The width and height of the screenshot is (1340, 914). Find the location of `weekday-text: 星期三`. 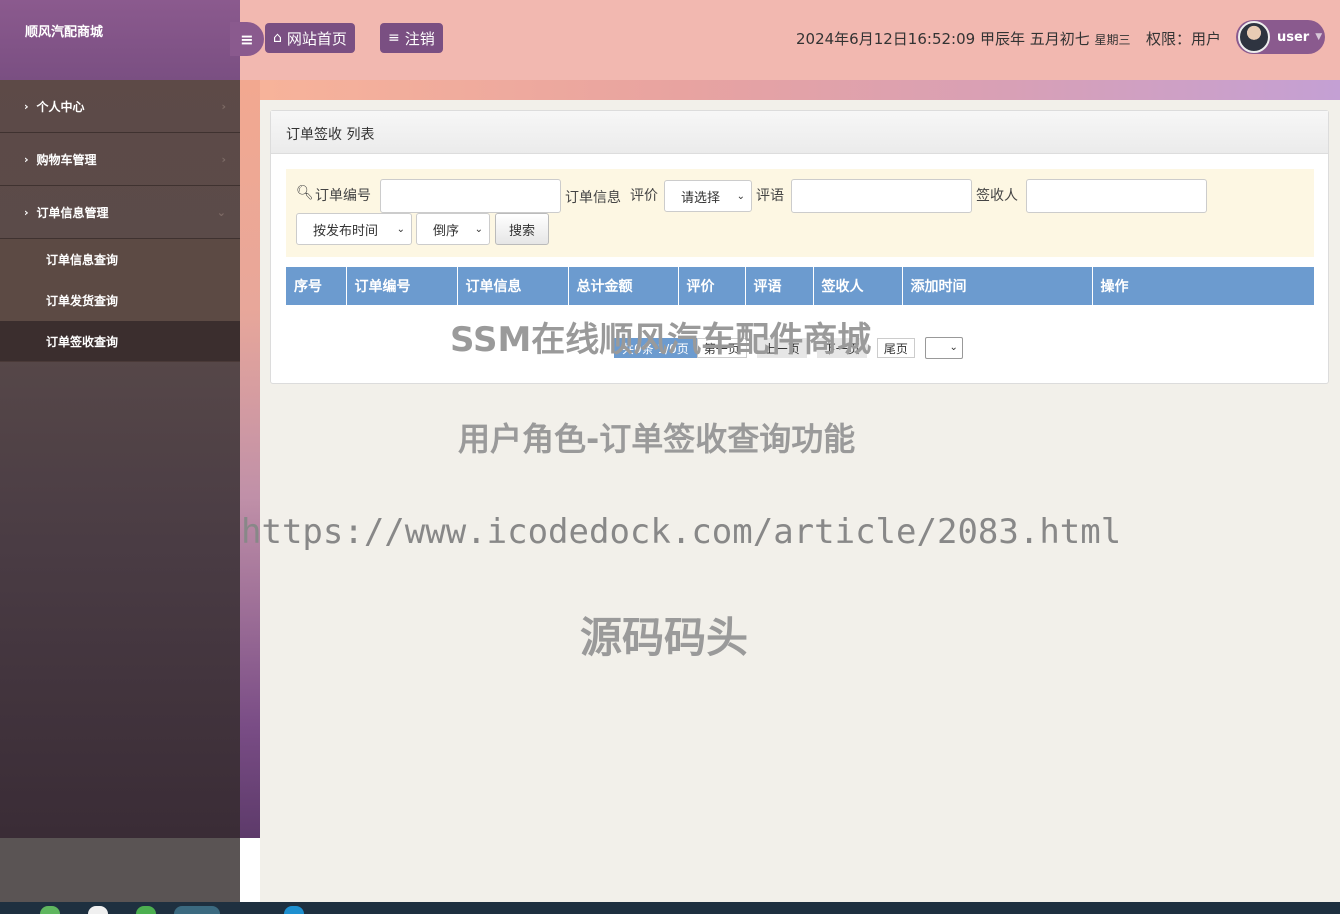

weekday-text: 星期三 is located at coordinates (1112, 40).